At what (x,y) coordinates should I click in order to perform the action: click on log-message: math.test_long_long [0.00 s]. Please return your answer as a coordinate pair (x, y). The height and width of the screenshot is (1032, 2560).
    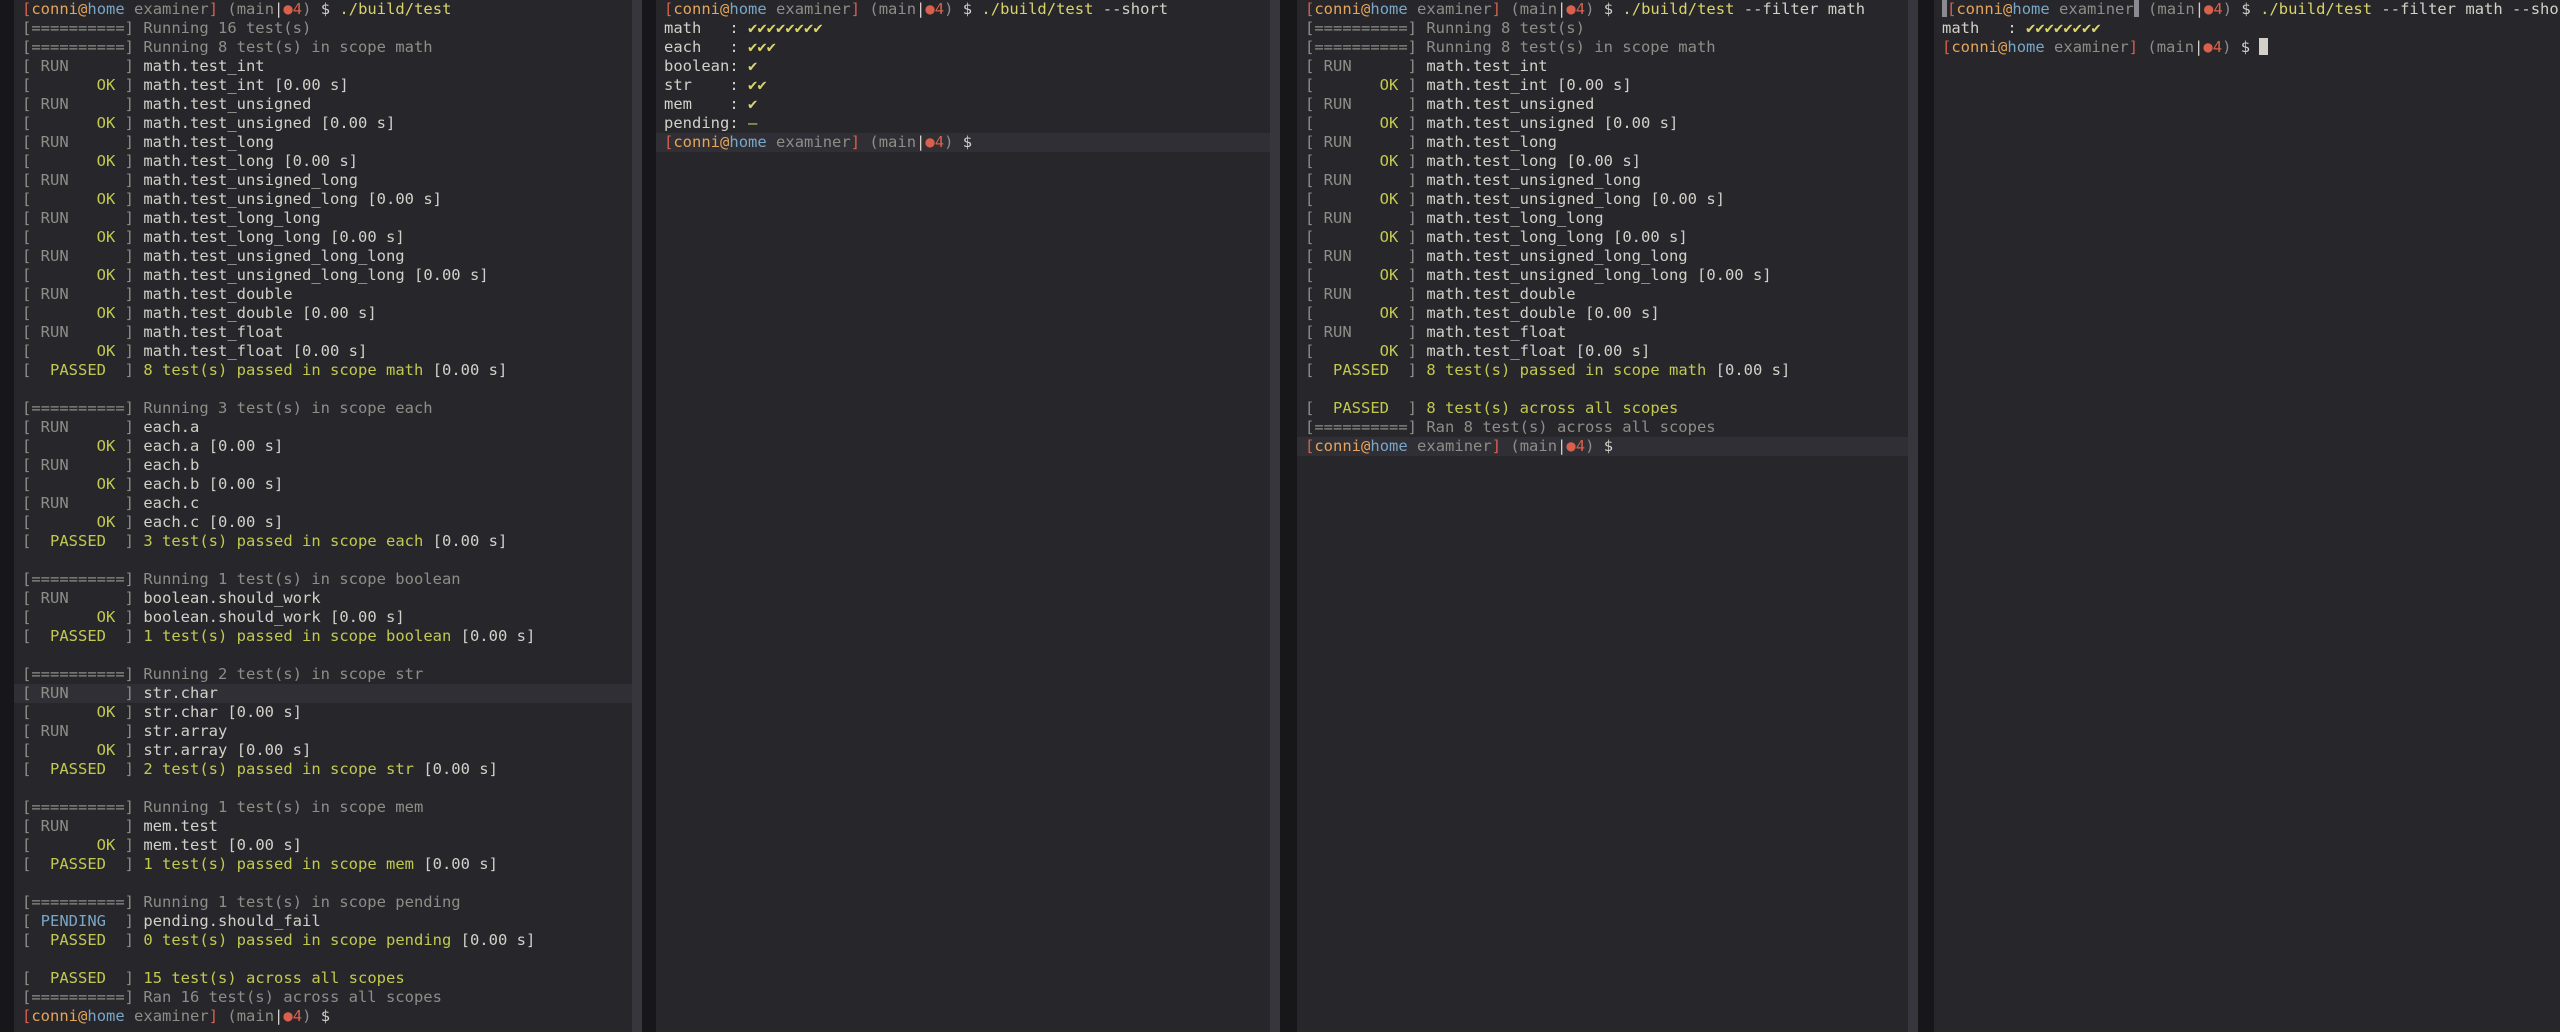
    Looking at the image, I should click on (274, 237).